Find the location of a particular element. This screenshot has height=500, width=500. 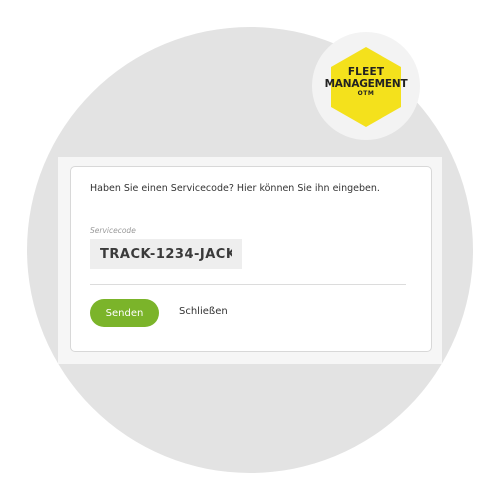

servicecode-label: Servicecode is located at coordinates (113, 230).